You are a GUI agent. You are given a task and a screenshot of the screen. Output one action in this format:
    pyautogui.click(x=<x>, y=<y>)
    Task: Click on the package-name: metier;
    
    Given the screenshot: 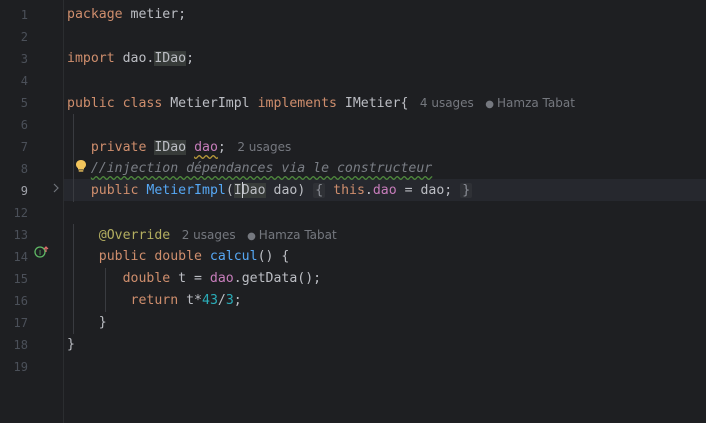 What is the action you would take?
    pyautogui.click(x=154, y=14)
    